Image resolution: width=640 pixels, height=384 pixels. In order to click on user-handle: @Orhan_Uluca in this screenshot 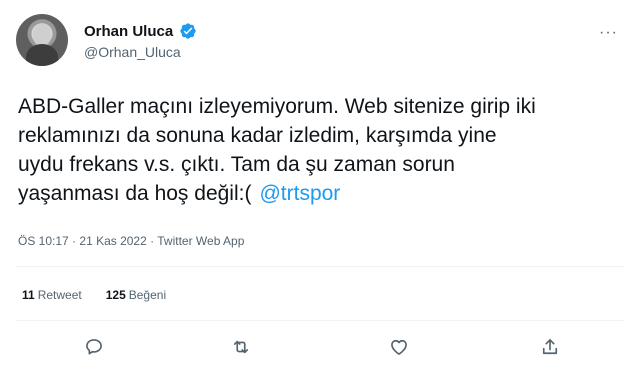, I will do `click(140, 52)`.